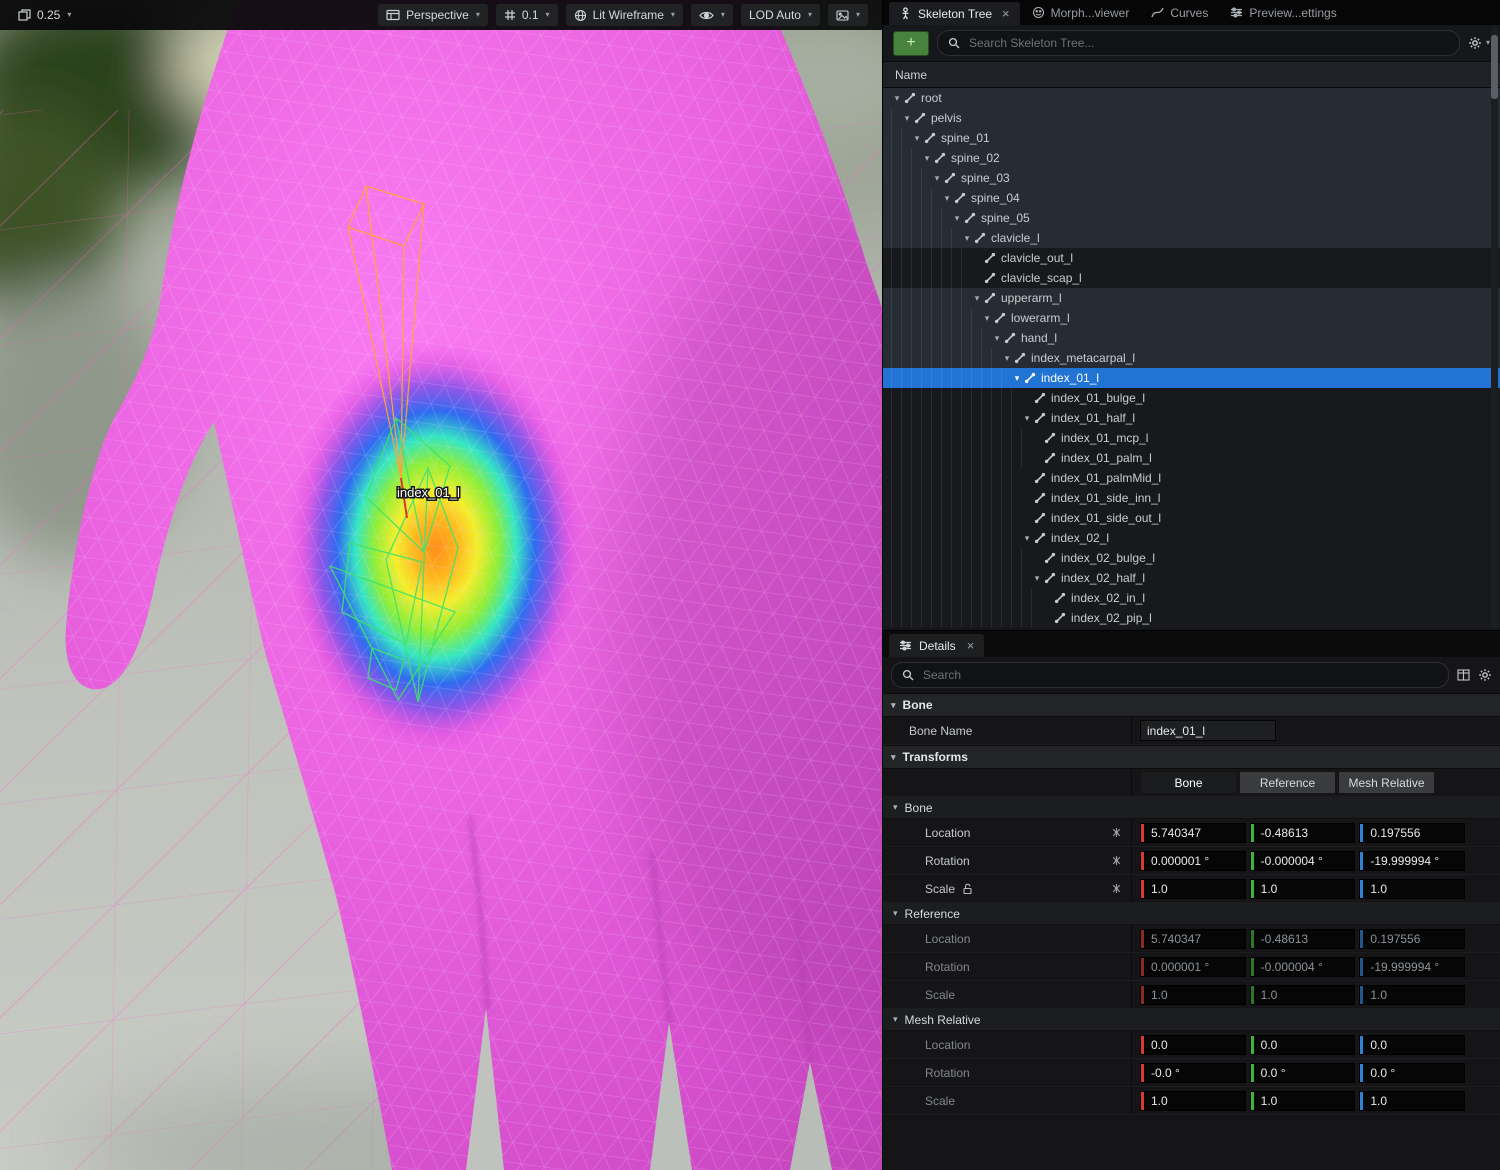  I want to click on tree-row-clavicle-l: ▾ clavicle_l, so click(1191, 238).